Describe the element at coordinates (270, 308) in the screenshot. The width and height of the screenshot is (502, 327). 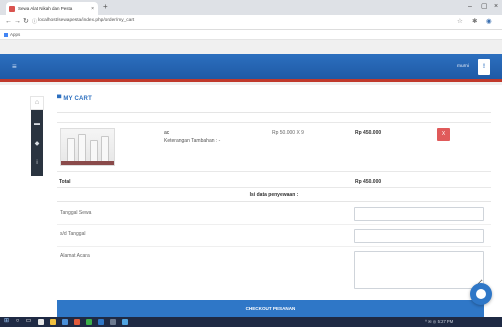
I see `checkout-button: CHECKOUT PESANAN` at that location.